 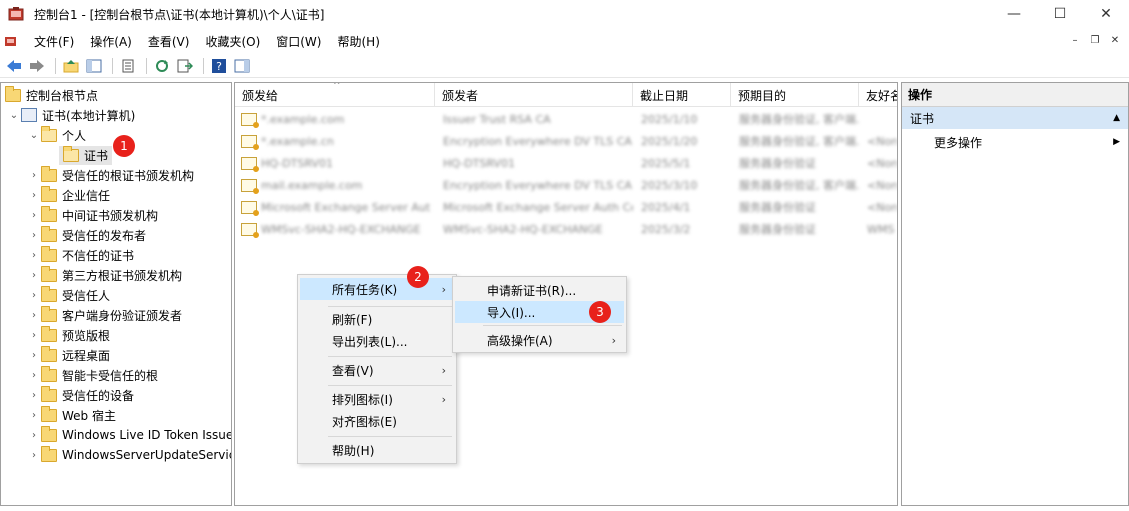 I want to click on tree-node-folder: › 客户端身份验证颁发者, so click(x=104, y=315).